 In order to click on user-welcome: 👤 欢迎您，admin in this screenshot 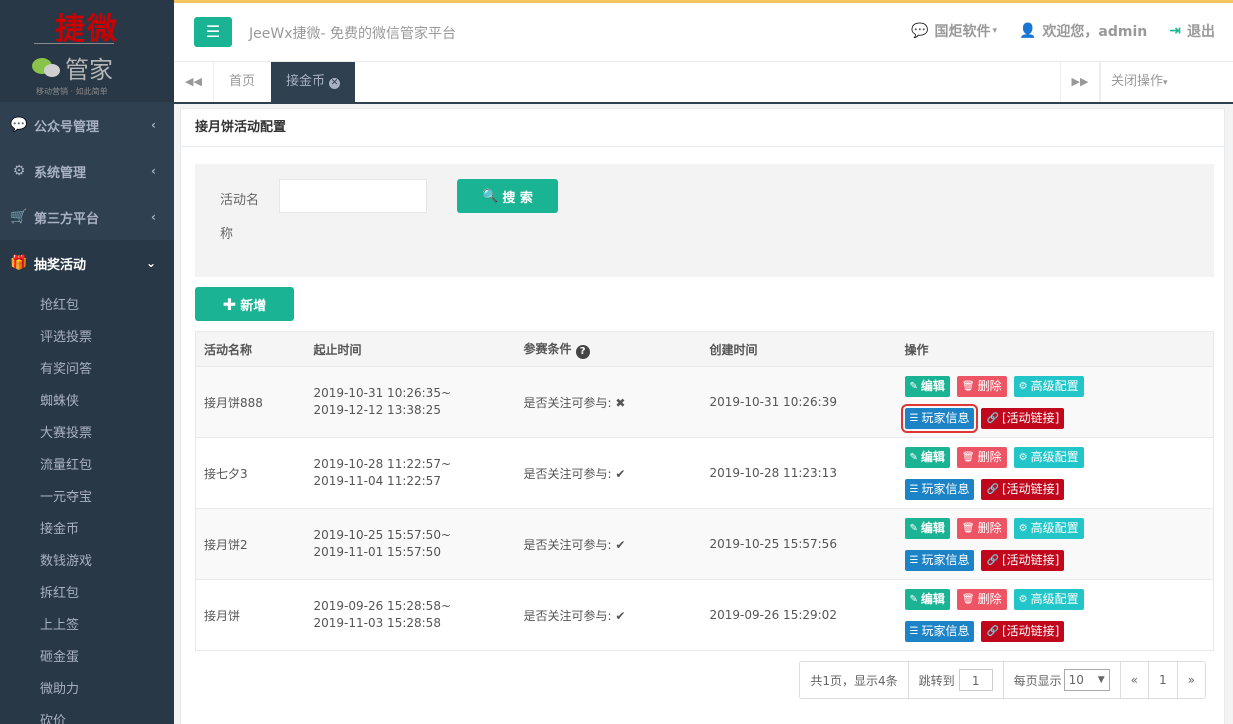, I will do `click(1083, 31)`.